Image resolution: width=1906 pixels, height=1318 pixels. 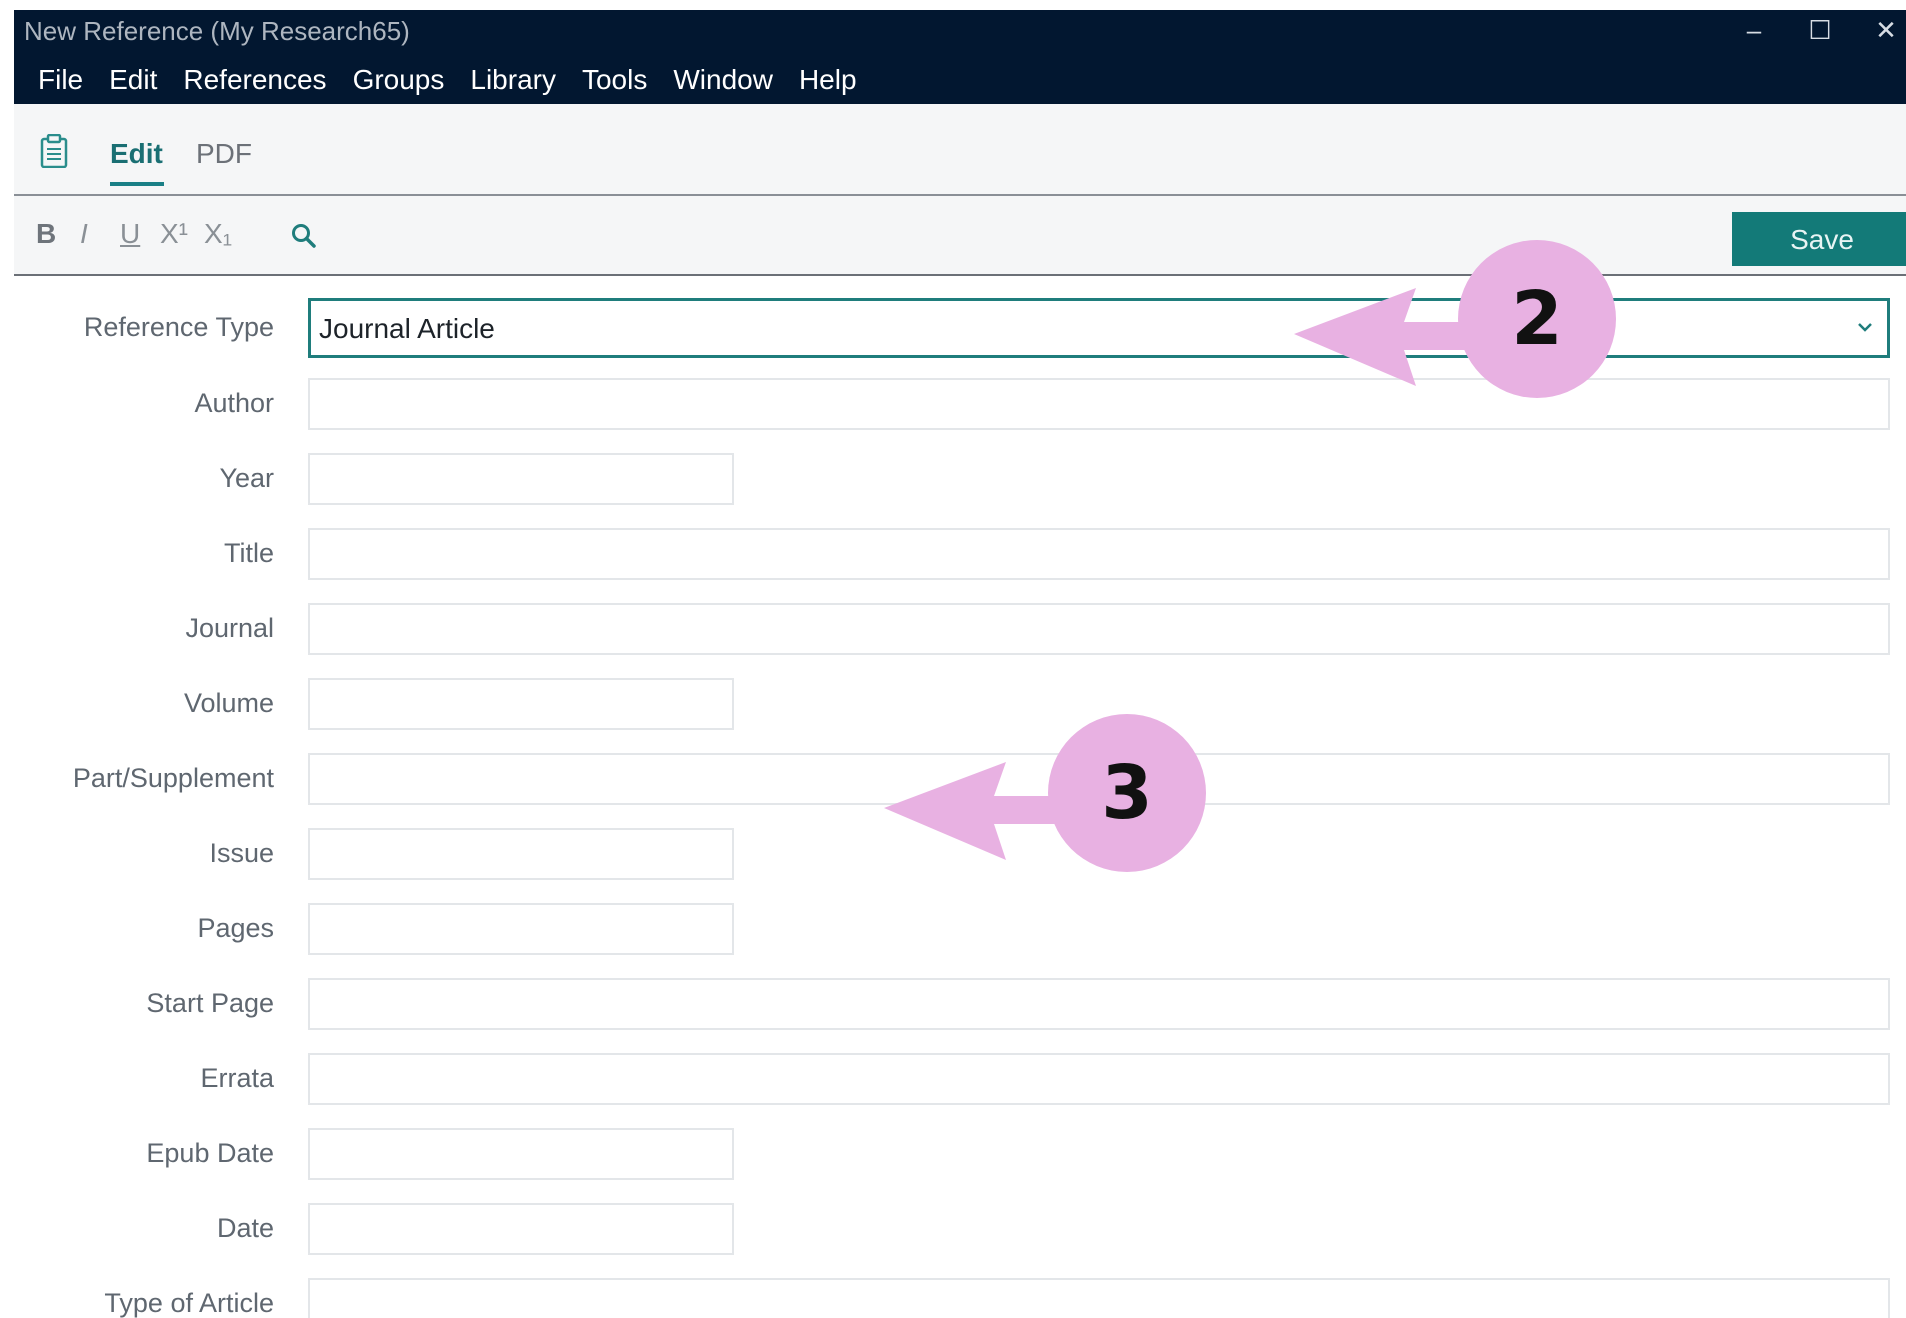 I want to click on menu-groups: Groups, so click(x=399, y=80).